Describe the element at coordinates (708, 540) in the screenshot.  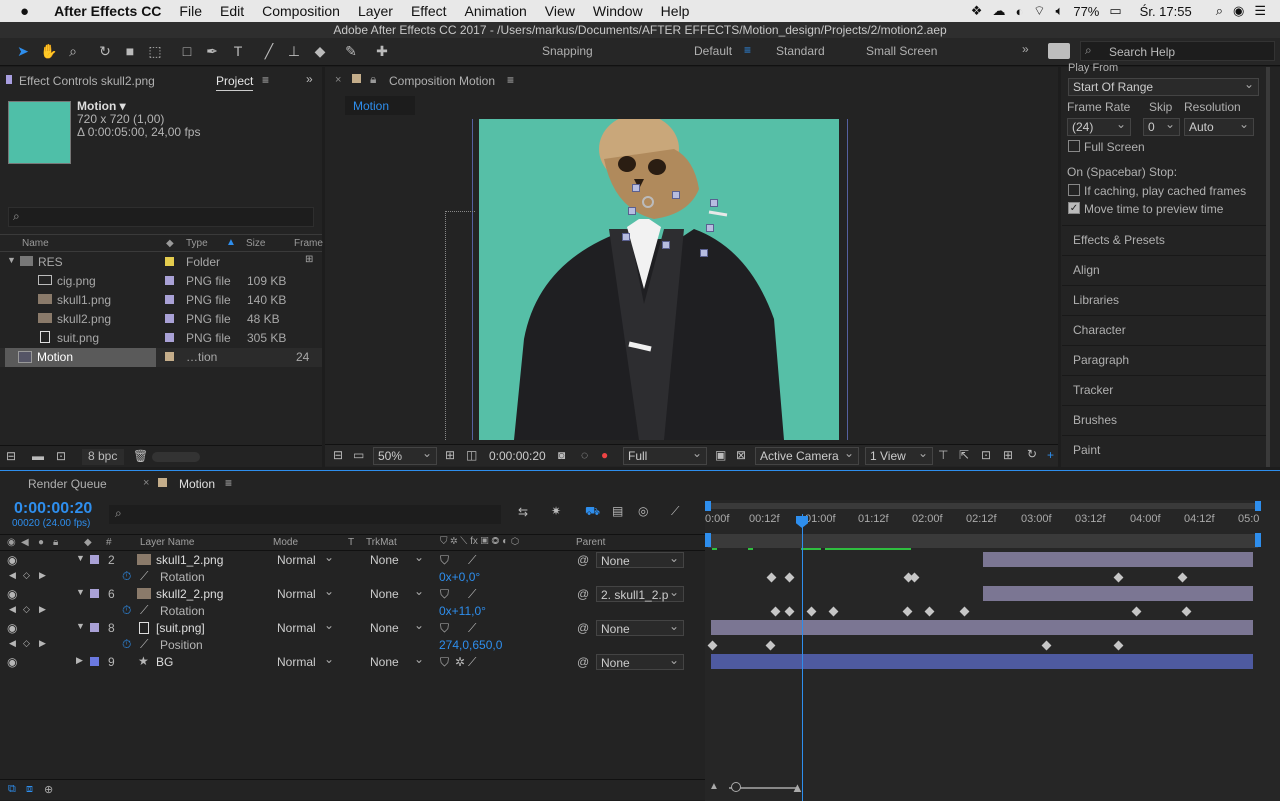
I see `range-start` at that location.